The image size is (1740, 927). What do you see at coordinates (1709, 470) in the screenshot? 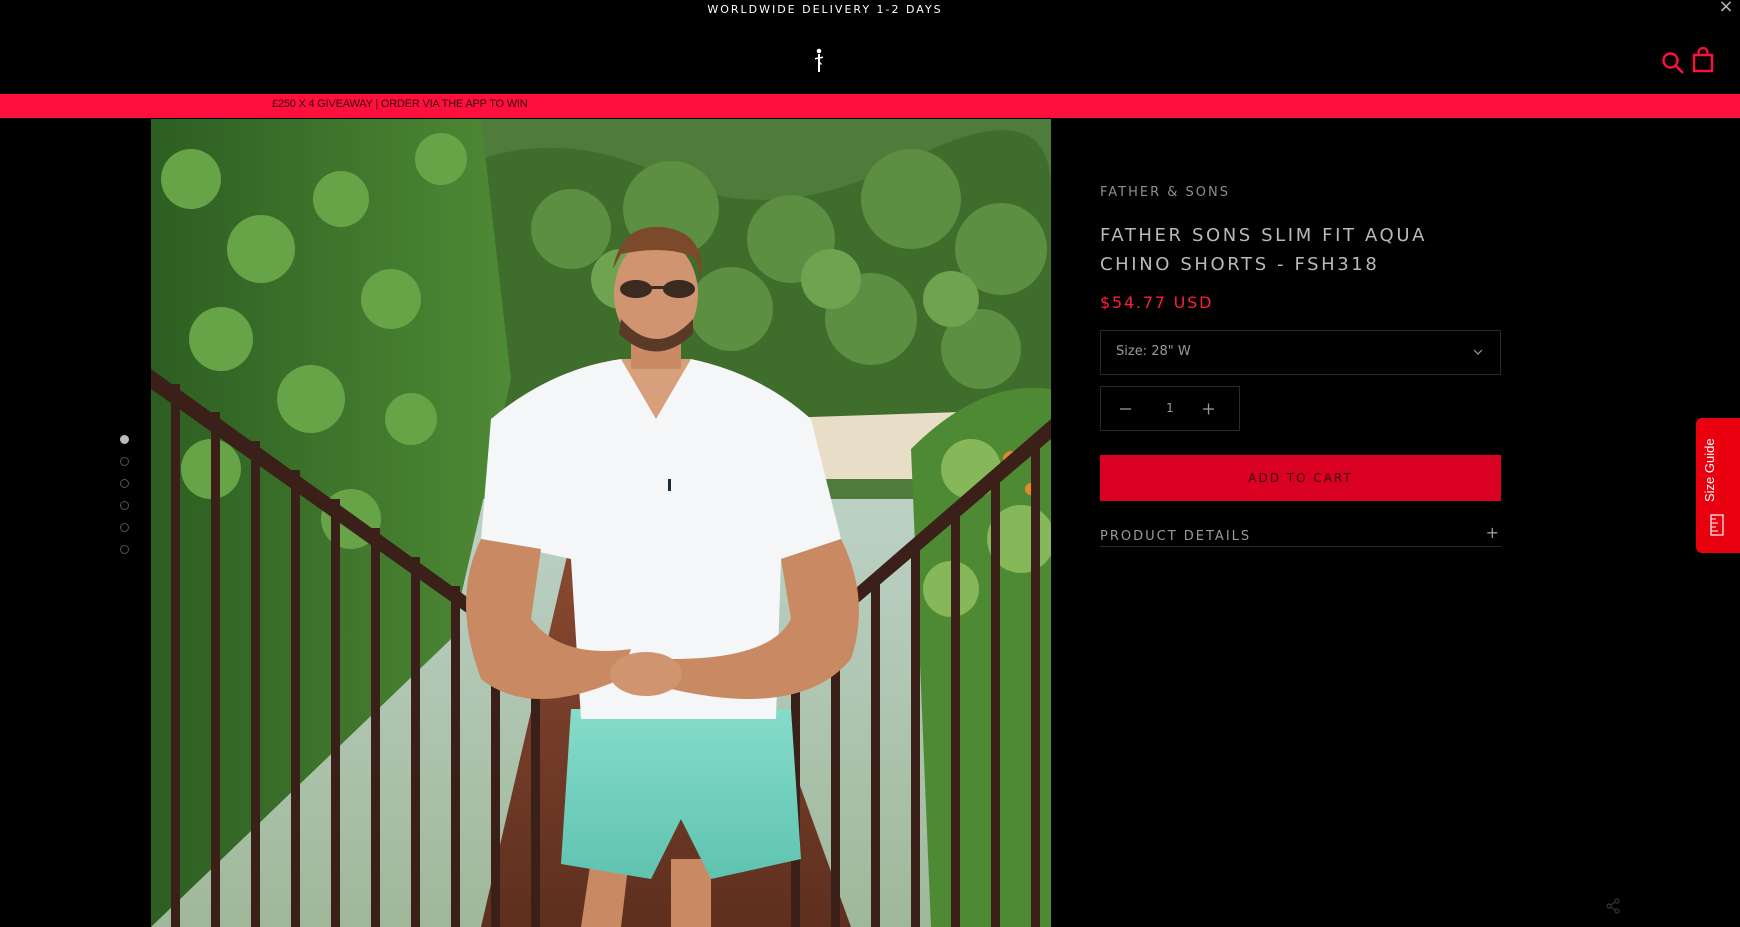
I see `size-guide-label: Size Guide` at bounding box center [1709, 470].